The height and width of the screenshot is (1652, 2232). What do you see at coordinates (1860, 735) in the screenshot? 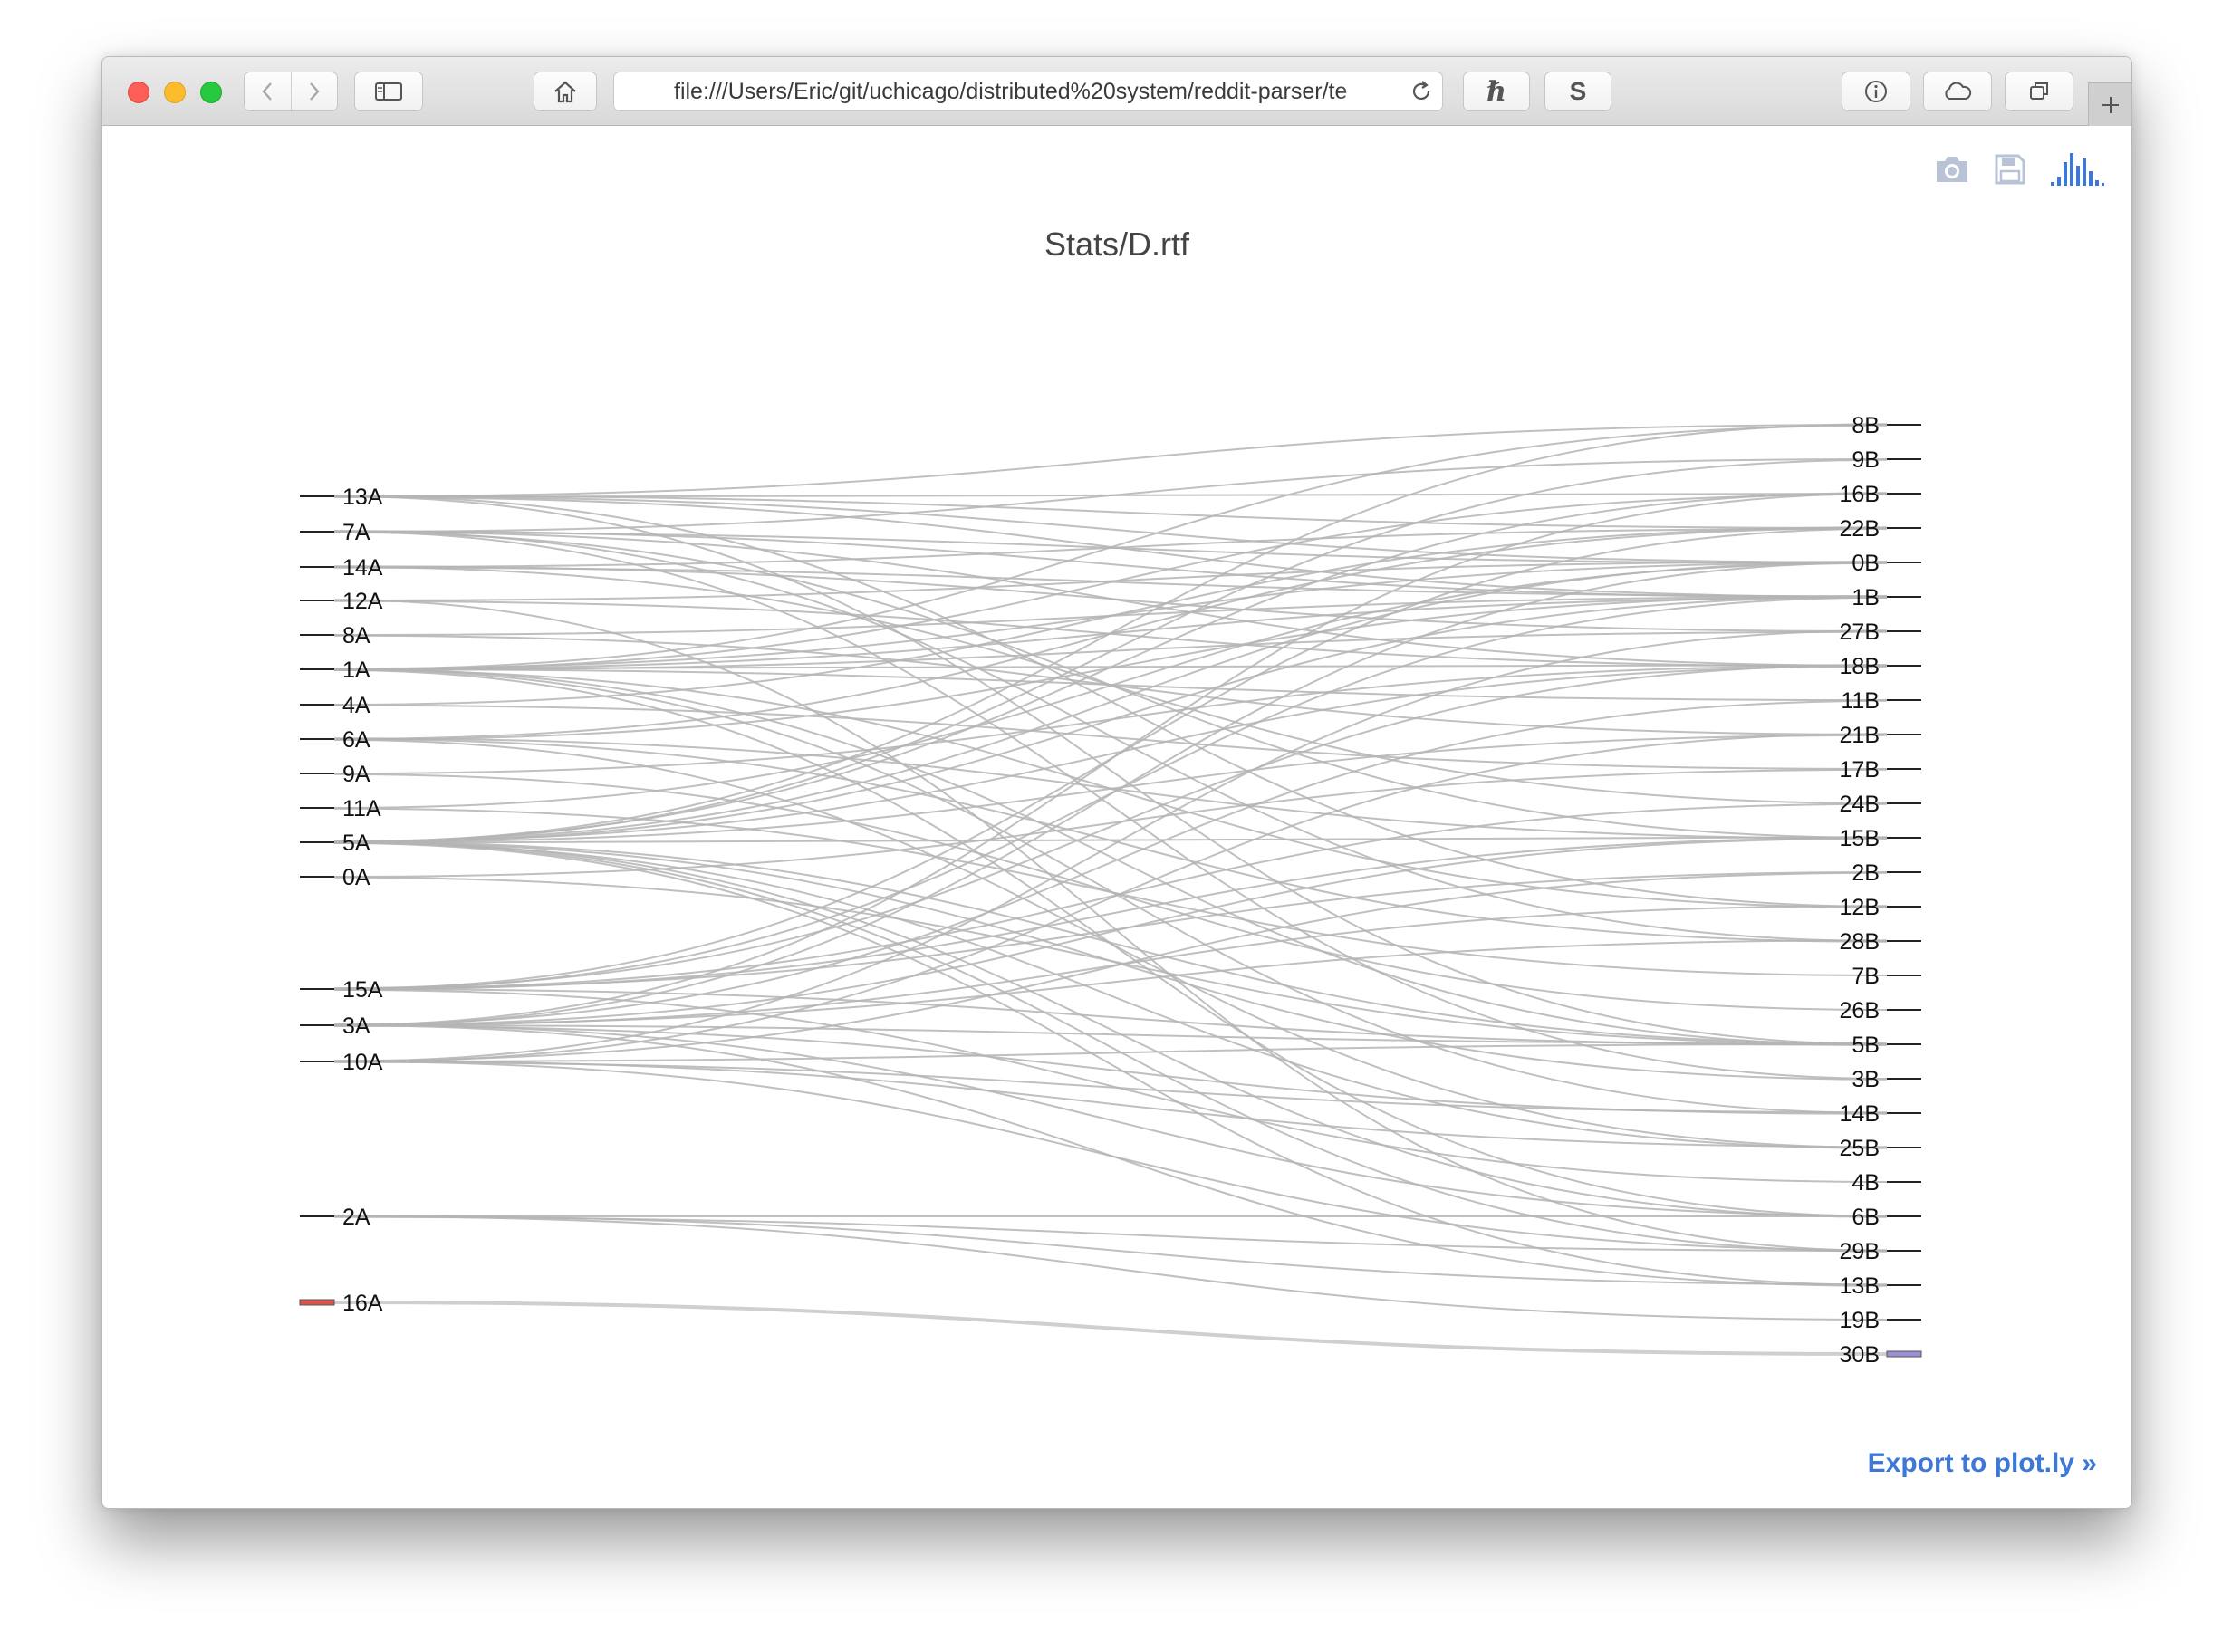
I see `sankey-node-label-21B: 21B` at bounding box center [1860, 735].